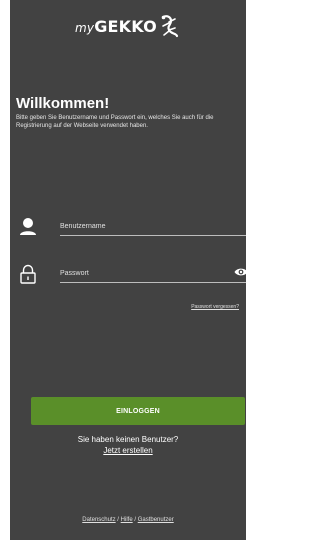 This screenshot has height=540, width=320. I want to click on guest-link: Gastbenutzer, so click(156, 520).